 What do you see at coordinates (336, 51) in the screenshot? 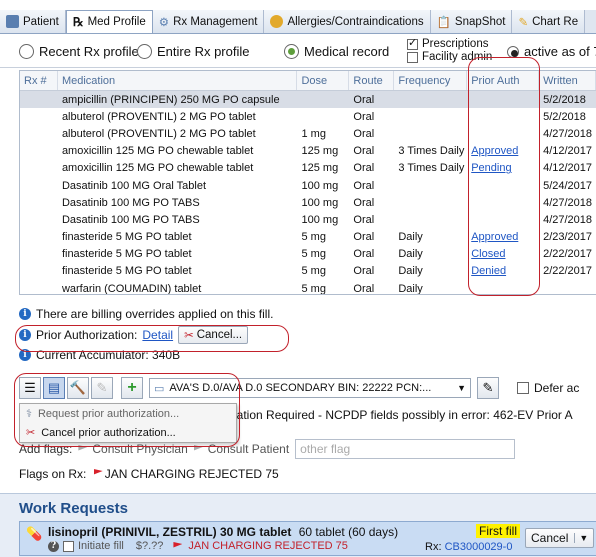
I see `medical-record-radio: Medical record` at bounding box center [336, 51].